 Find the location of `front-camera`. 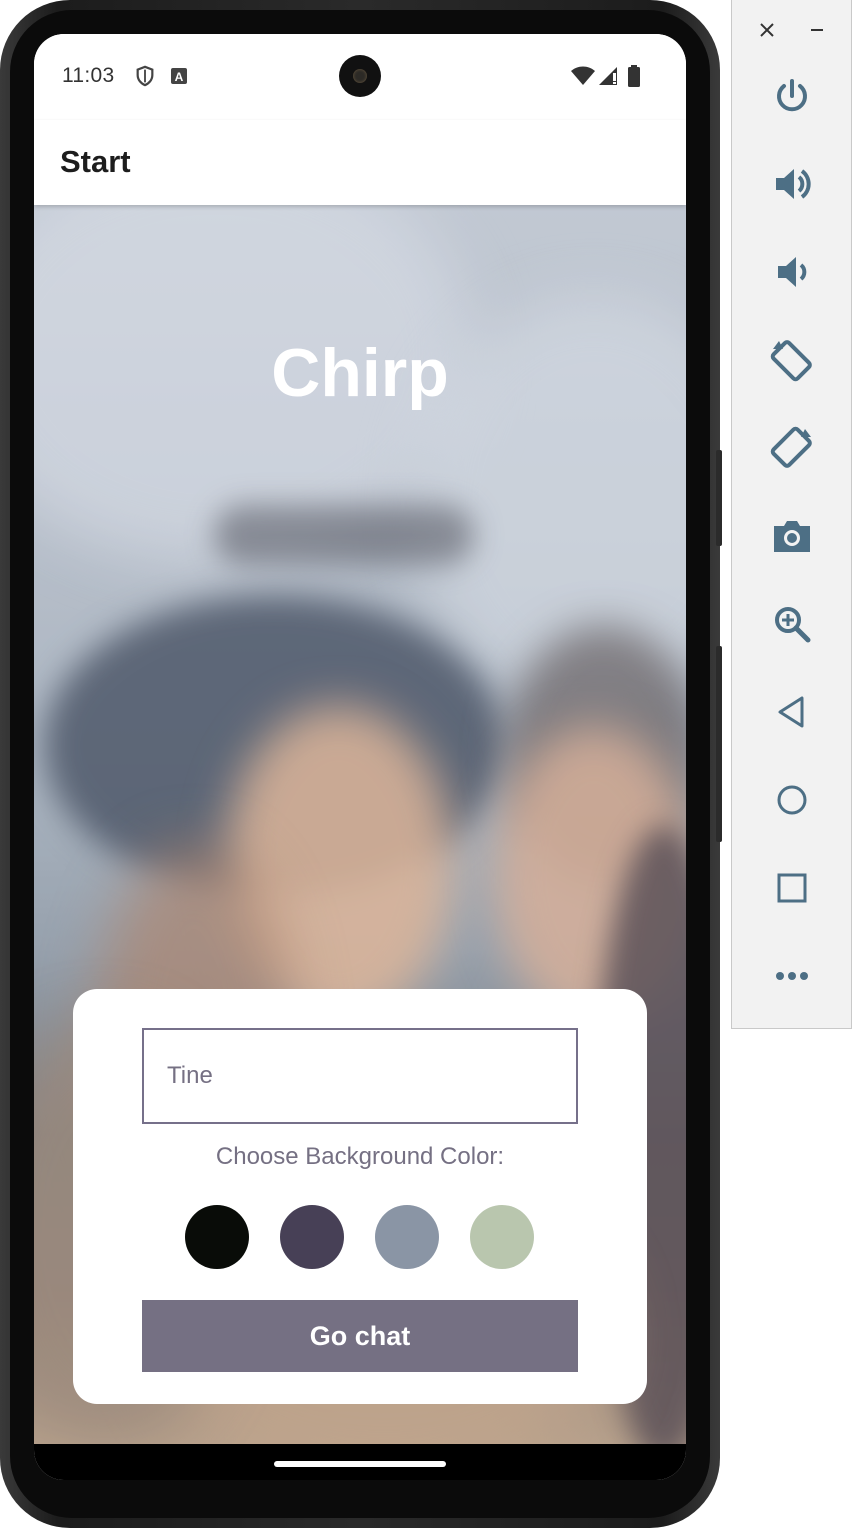

front-camera is located at coordinates (360, 76).